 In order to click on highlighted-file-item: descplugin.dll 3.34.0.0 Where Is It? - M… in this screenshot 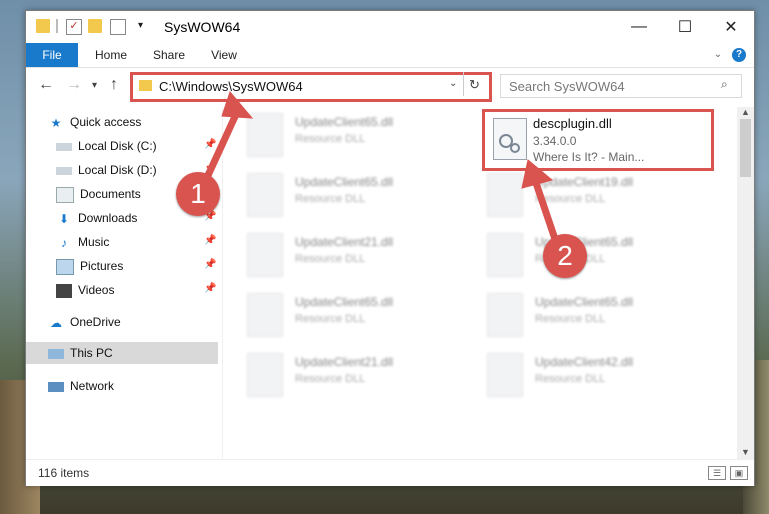, I will do `click(598, 140)`.